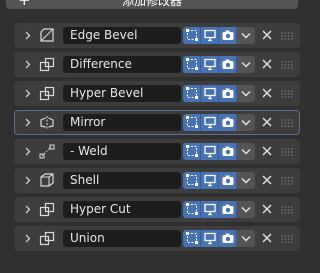 The height and width of the screenshot is (273, 320). Describe the element at coordinates (122, 180) in the screenshot. I see `modifier-name-field: Shell` at that location.